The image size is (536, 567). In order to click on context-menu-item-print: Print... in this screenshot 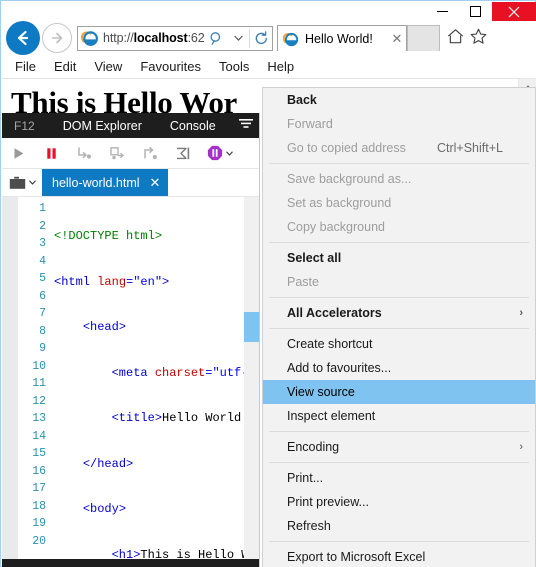, I will do `click(399, 478)`.